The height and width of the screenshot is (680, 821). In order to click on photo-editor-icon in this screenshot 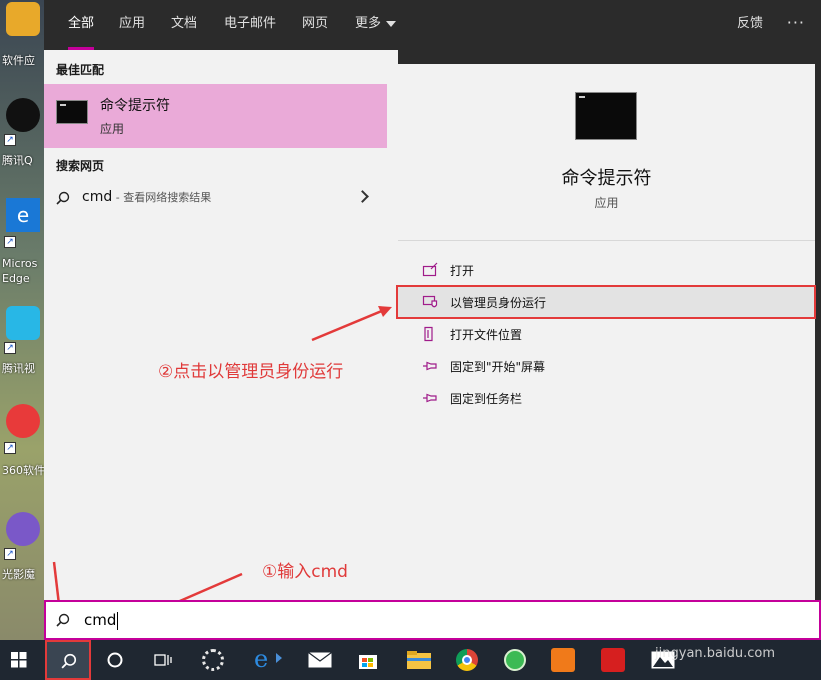, I will do `click(23, 529)`.